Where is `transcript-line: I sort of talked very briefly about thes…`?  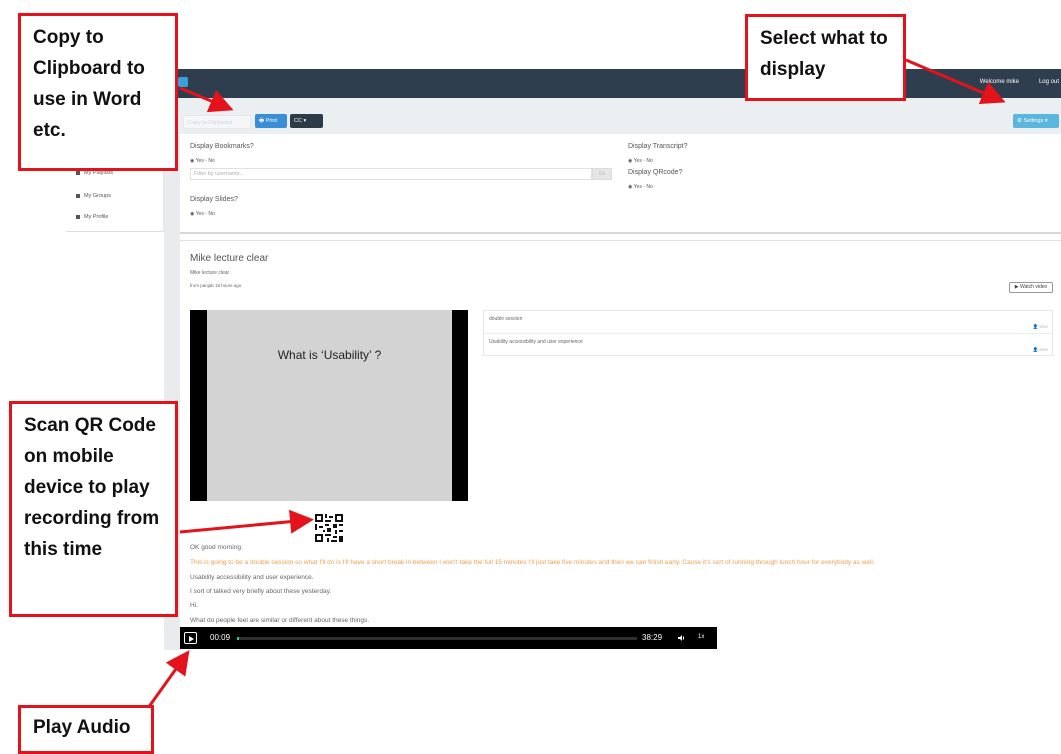
transcript-line: I sort of talked very briefly about thes… is located at coordinates (260, 591).